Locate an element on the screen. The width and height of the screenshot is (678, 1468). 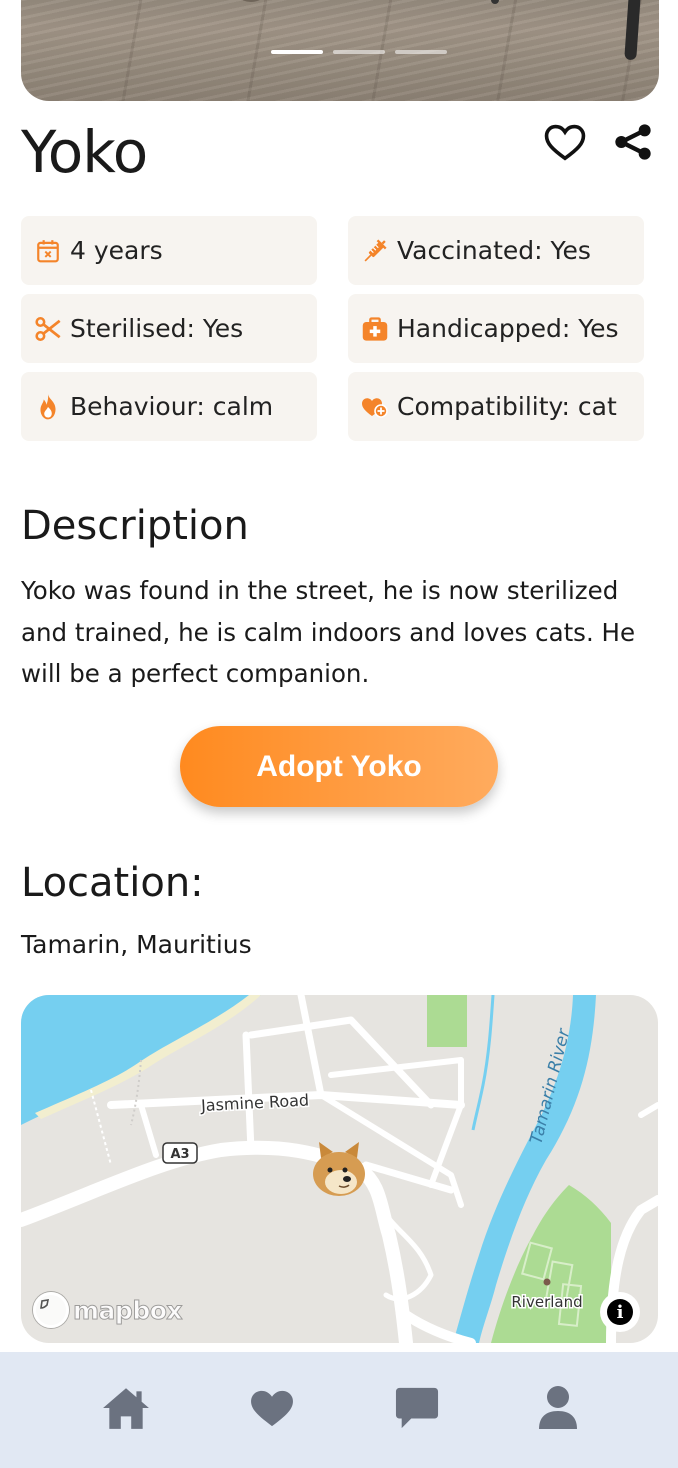
location-heading: Location: is located at coordinates (112, 883).